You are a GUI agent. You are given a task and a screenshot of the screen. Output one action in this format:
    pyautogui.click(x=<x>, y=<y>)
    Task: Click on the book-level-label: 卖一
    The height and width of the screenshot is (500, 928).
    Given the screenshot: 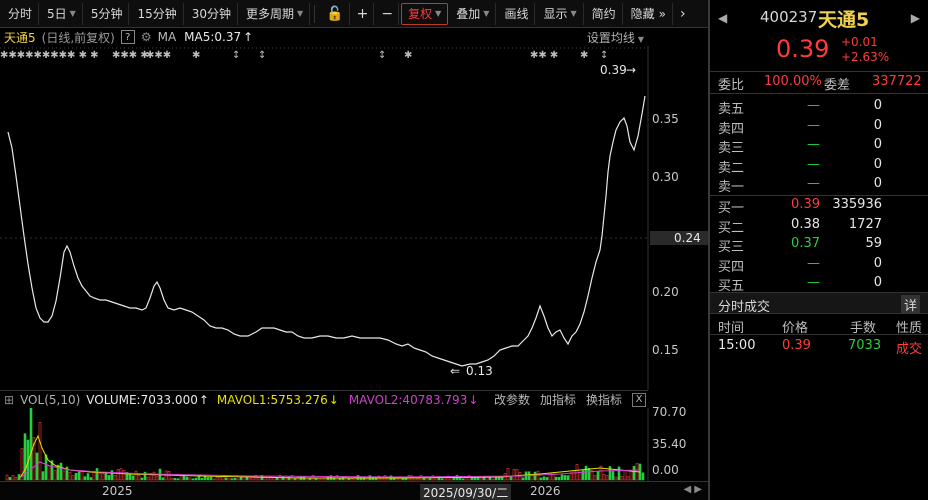 What is the action you would take?
    pyautogui.click(x=731, y=188)
    